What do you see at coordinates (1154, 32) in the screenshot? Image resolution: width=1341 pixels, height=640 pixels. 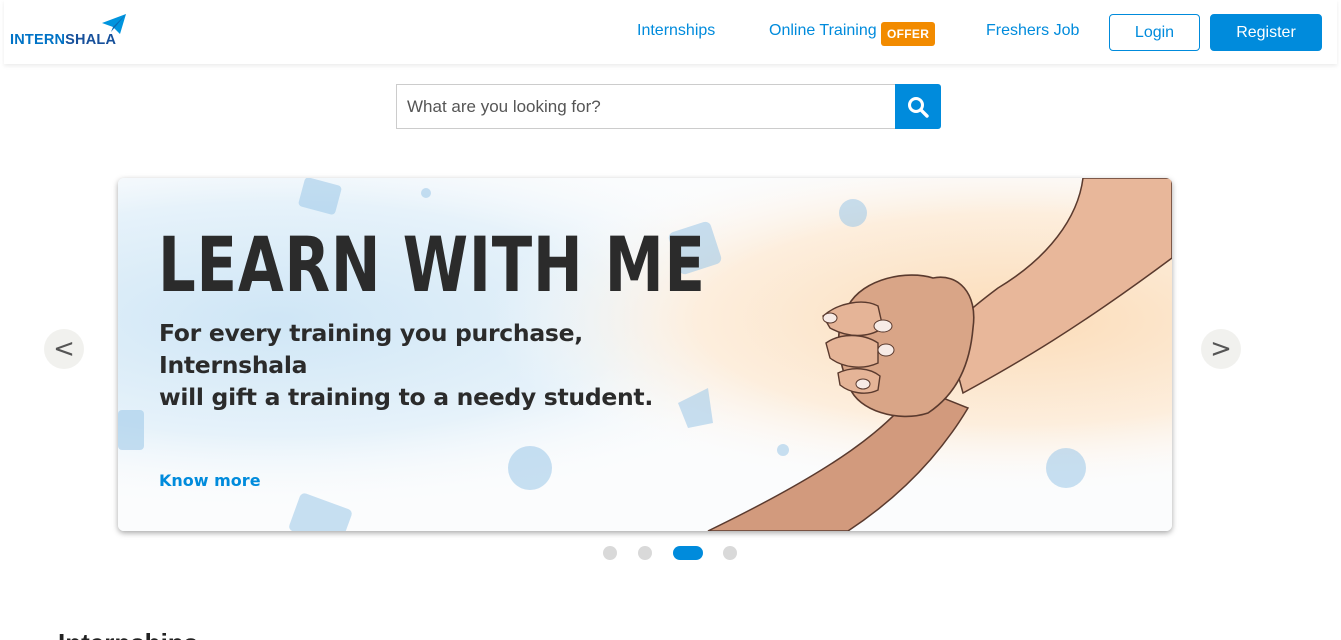 I see `login-button: Login` at bounding box center [1154, 32].